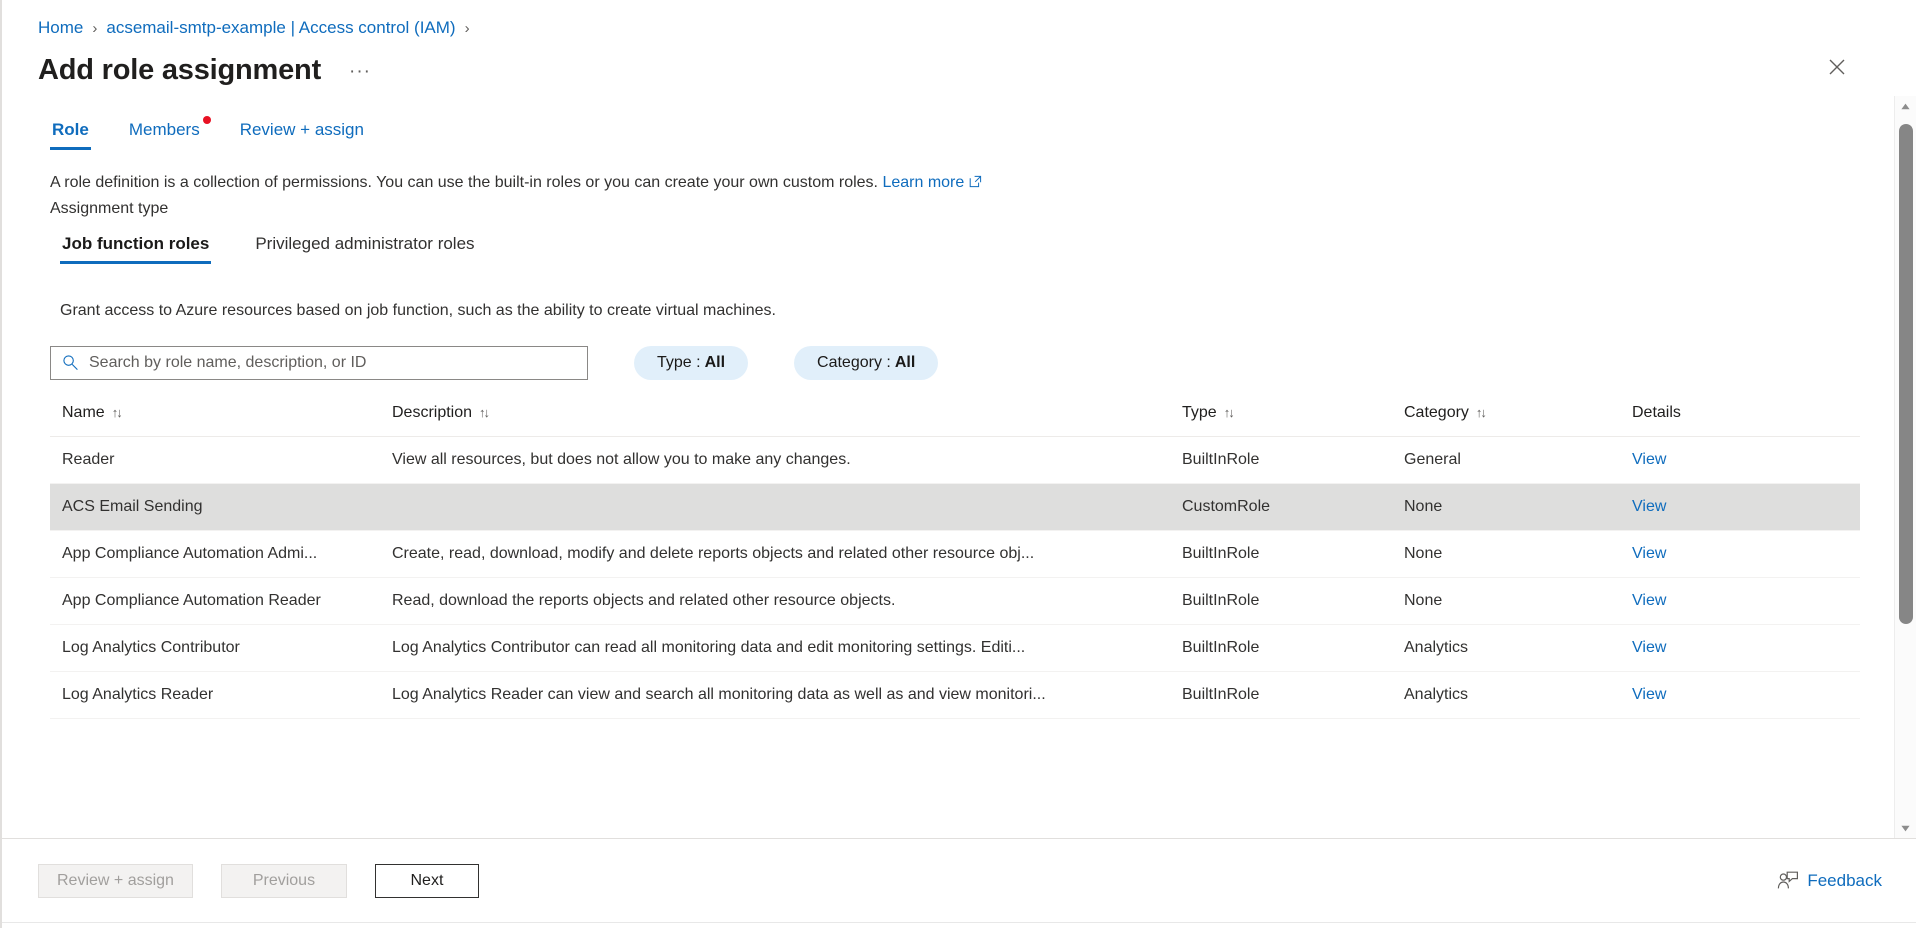 This screenshot has height=928, width=1916. I want to click on roles-table-head: Name ↑↓ Description ↑↓ Type ↑↓ Category ↑↓ D, so click(955, 417).